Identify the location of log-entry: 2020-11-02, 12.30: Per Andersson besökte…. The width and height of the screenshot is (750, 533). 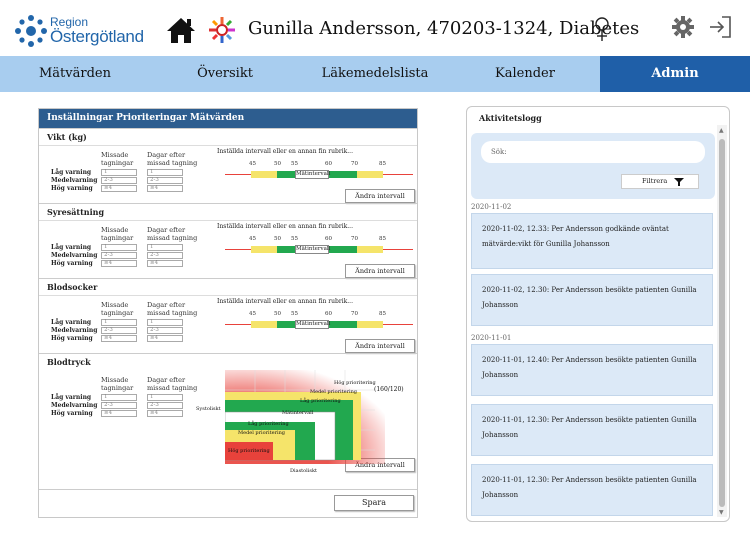
(592, 300).